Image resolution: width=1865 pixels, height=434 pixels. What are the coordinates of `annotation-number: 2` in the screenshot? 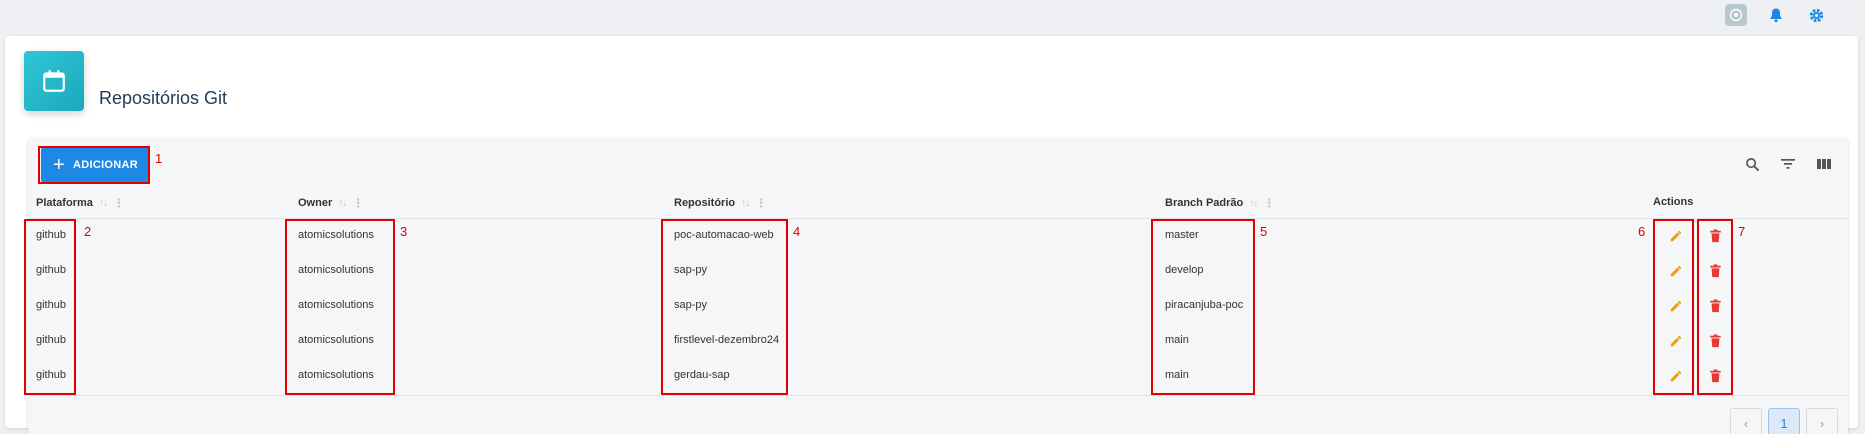 It's located at (88, 231).